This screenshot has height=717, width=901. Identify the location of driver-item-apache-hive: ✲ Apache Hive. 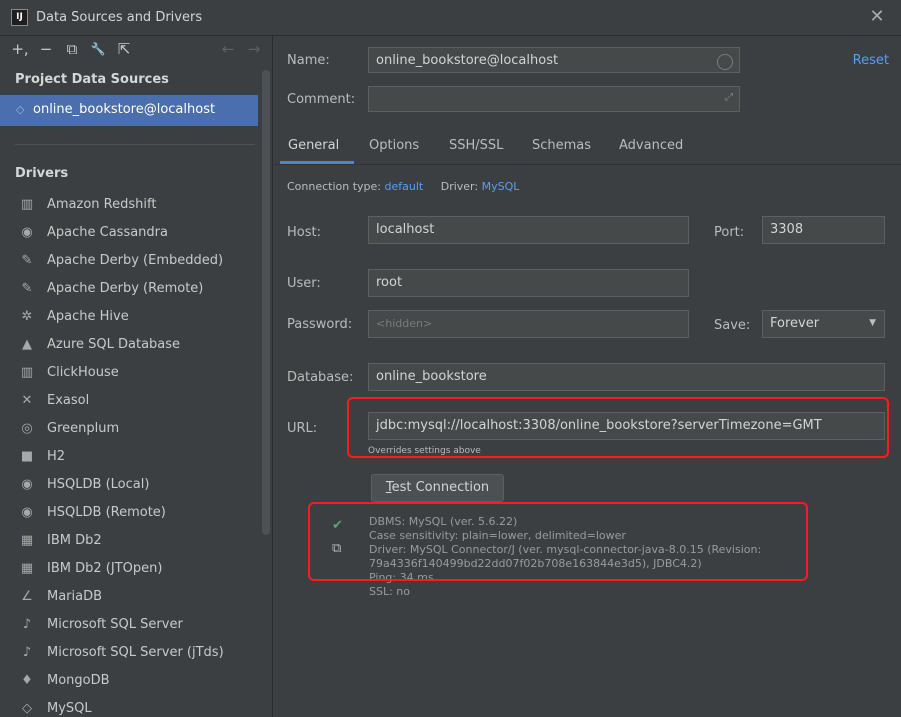
(129, 317).